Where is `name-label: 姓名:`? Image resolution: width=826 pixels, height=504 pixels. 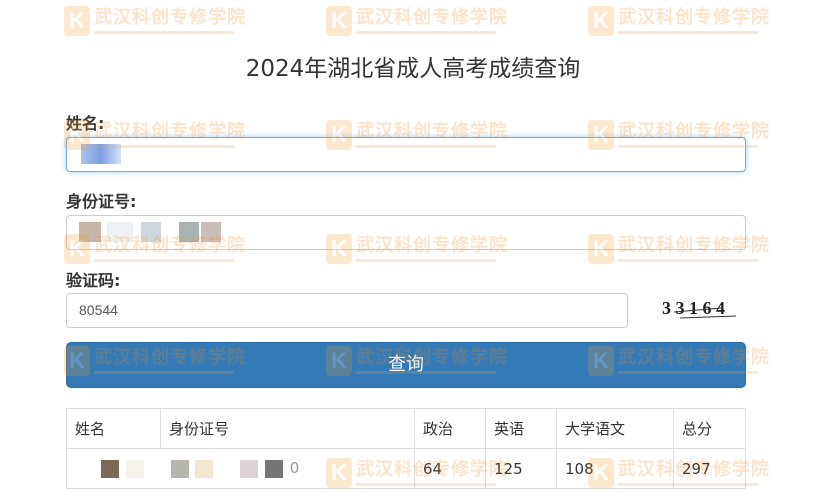
name-label: 姓名: is located at coordinates (85, 123).